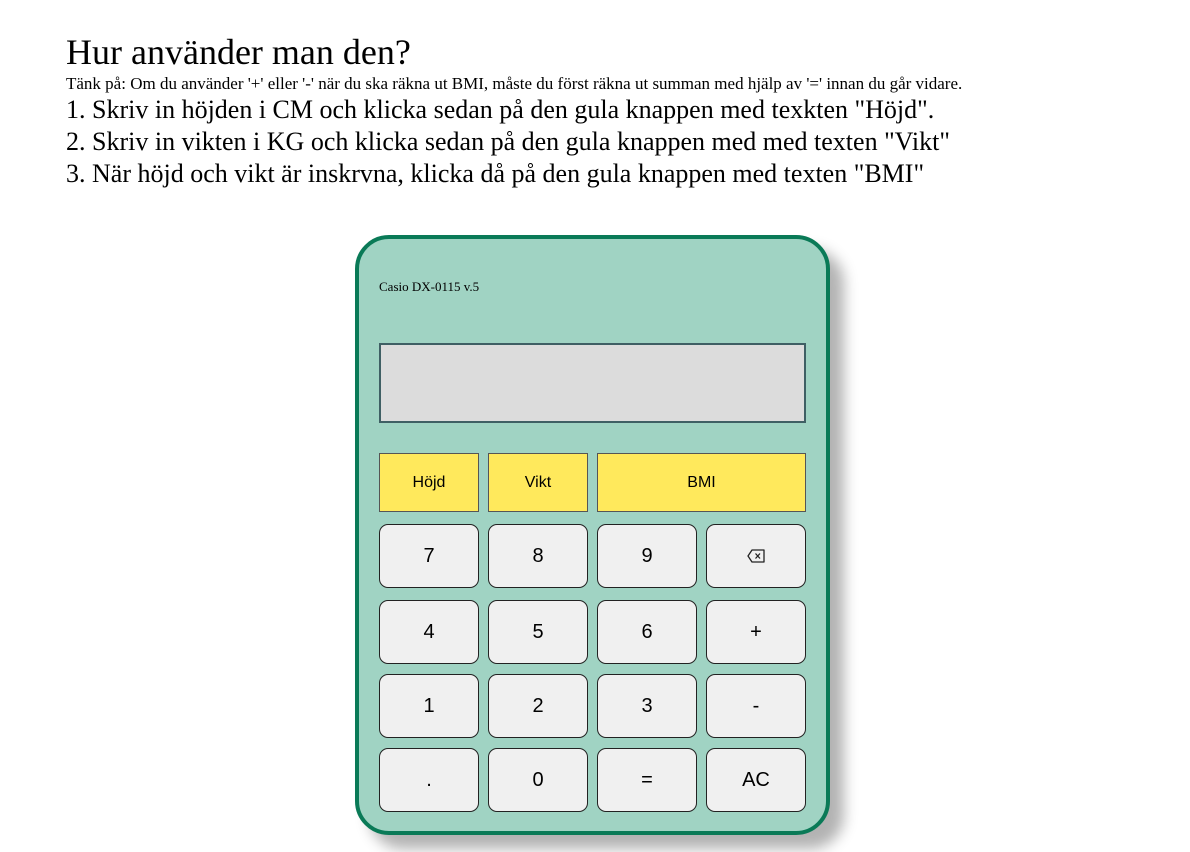 The image size is (1190, 852). Describe the element at coordinates (647, 632) in the screenshot. I see `key-6-button: 6` at that location.